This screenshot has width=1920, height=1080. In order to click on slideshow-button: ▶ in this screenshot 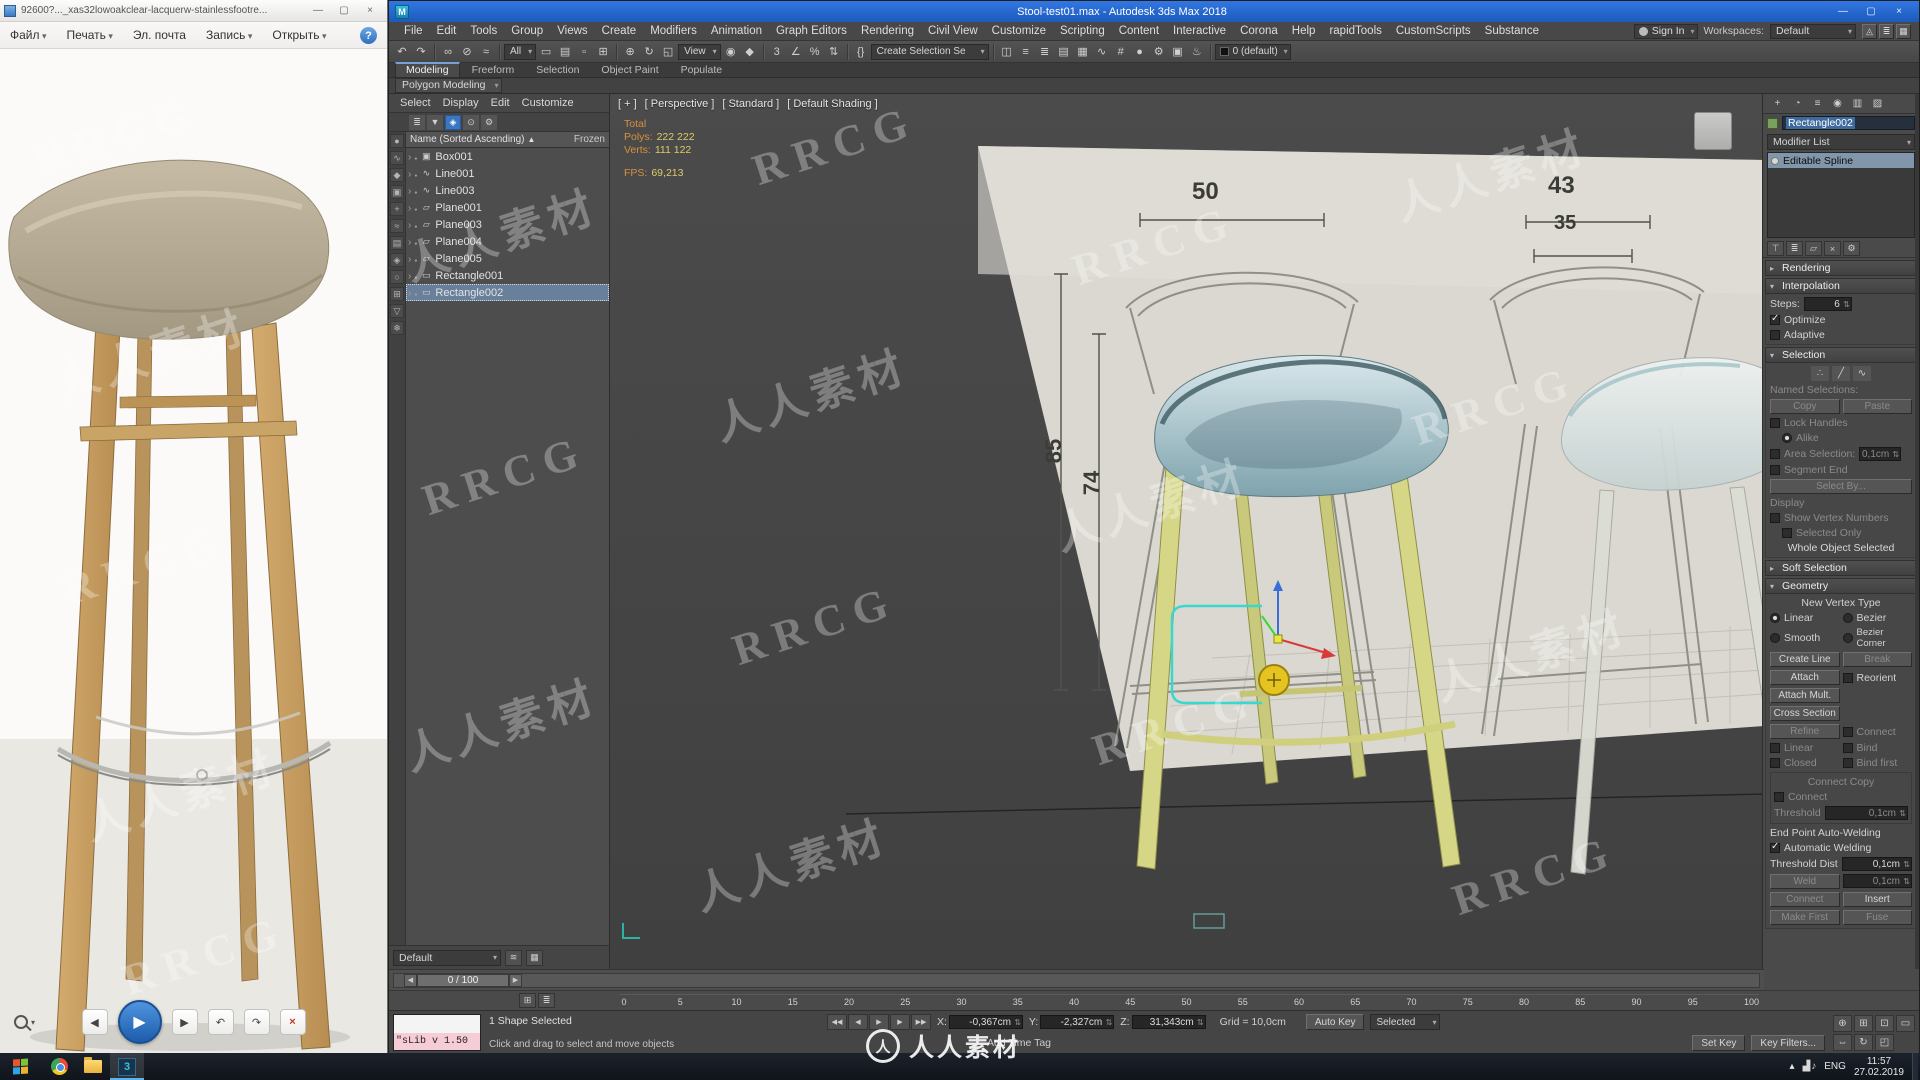, I will do `click(139, 1022)`.